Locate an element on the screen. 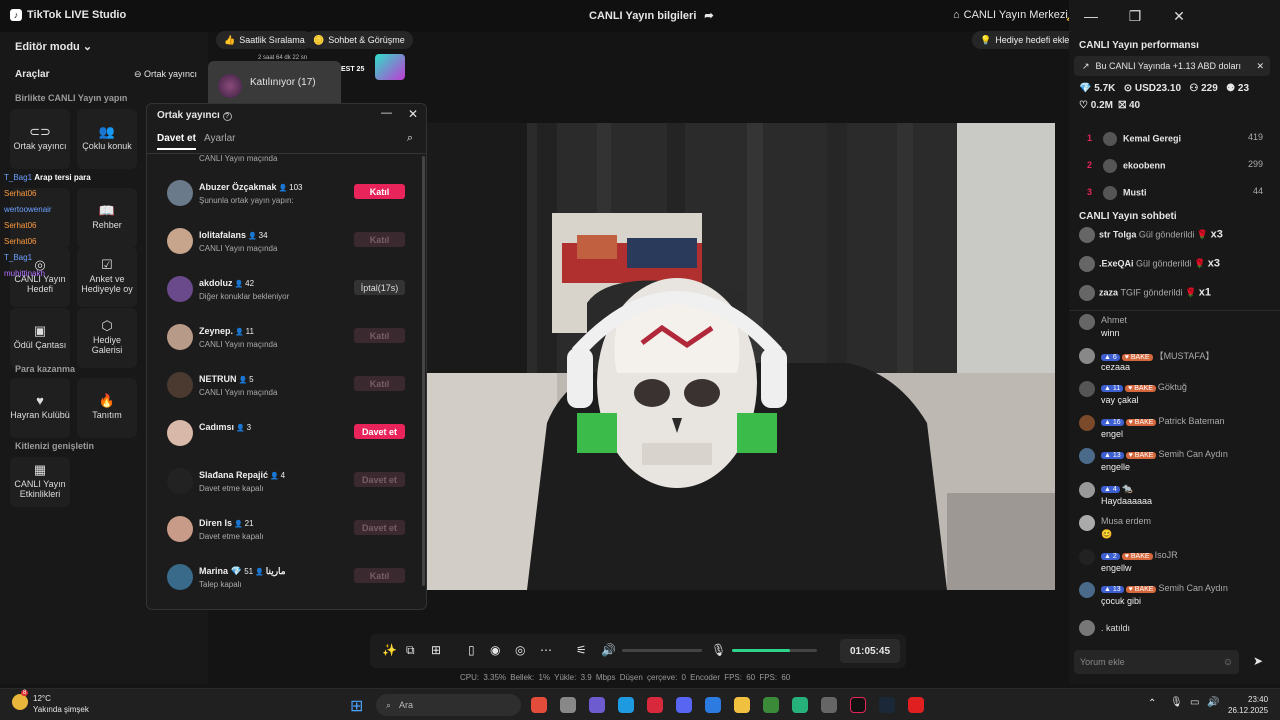 The width and height of the screenshot is (1280, 720). discord-icon is located at coordinates (684, 705).